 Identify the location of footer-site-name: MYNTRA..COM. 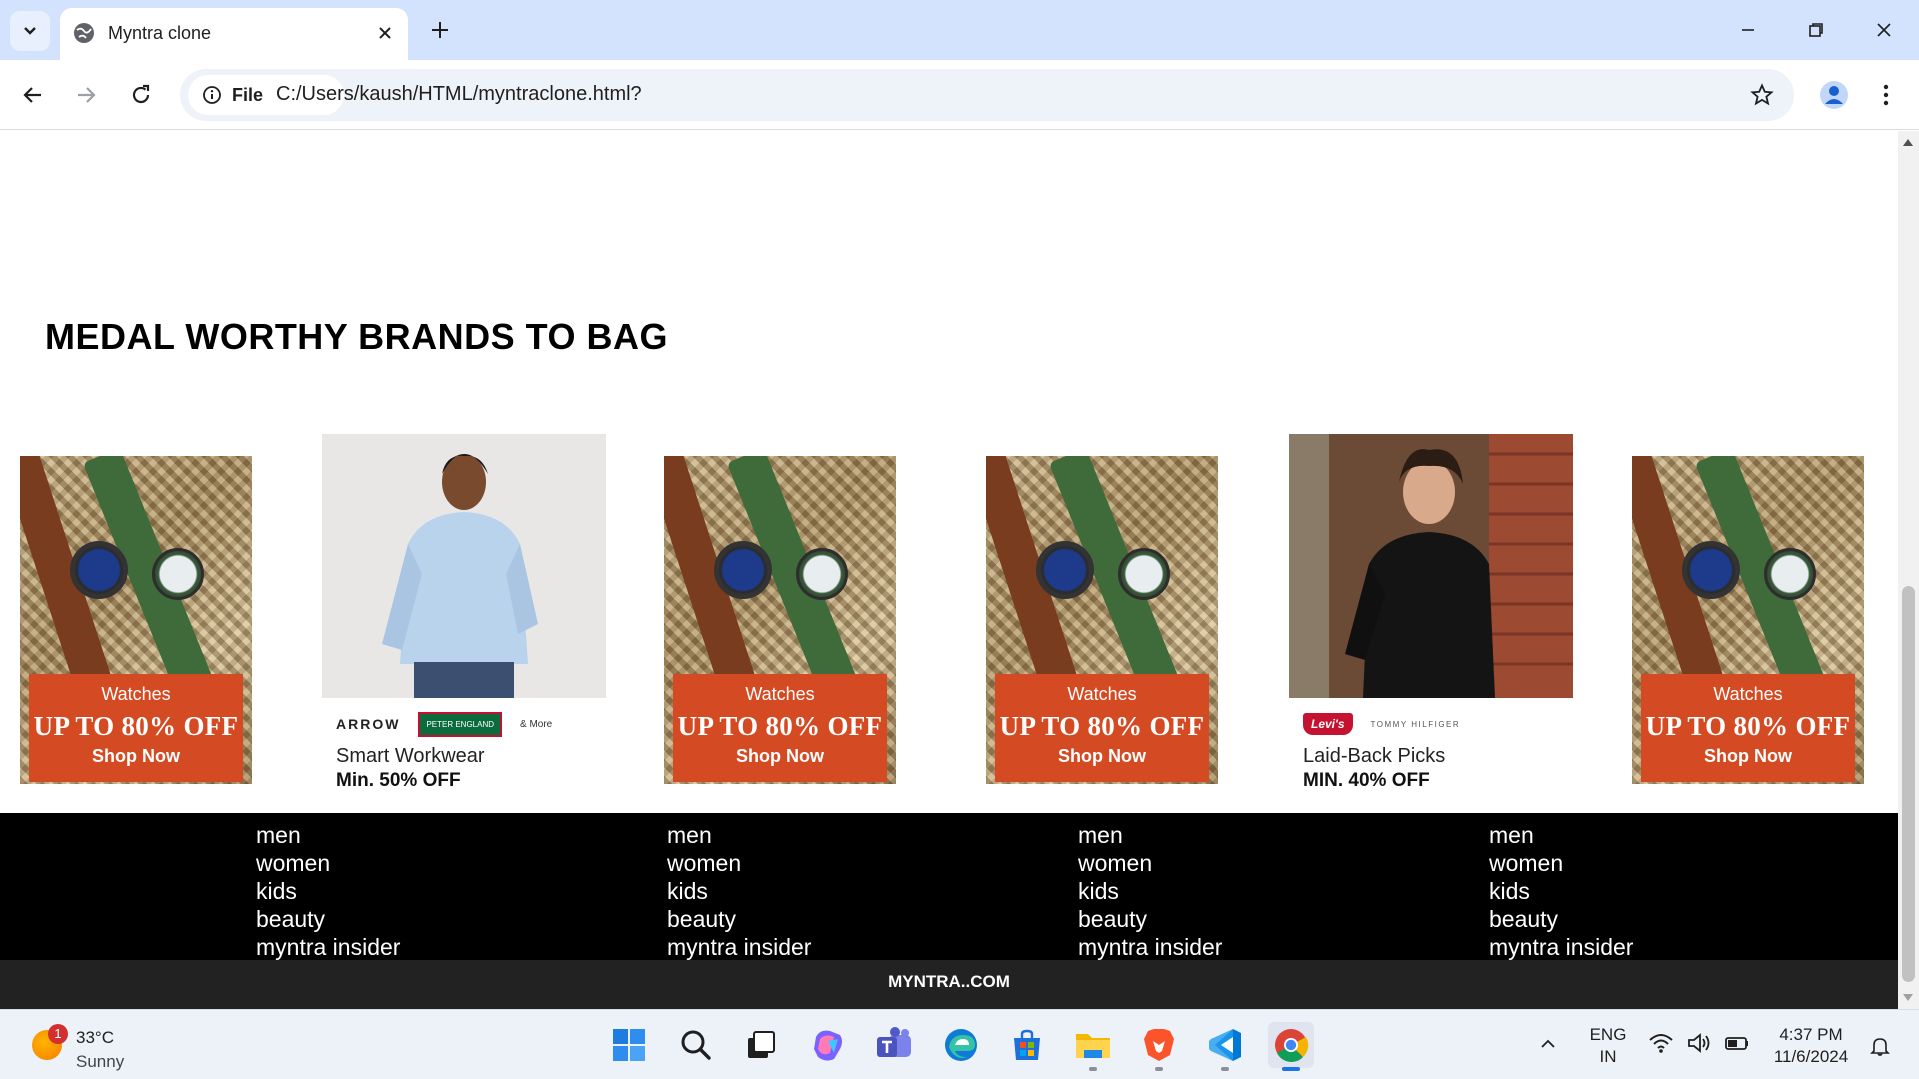
(949, 981).